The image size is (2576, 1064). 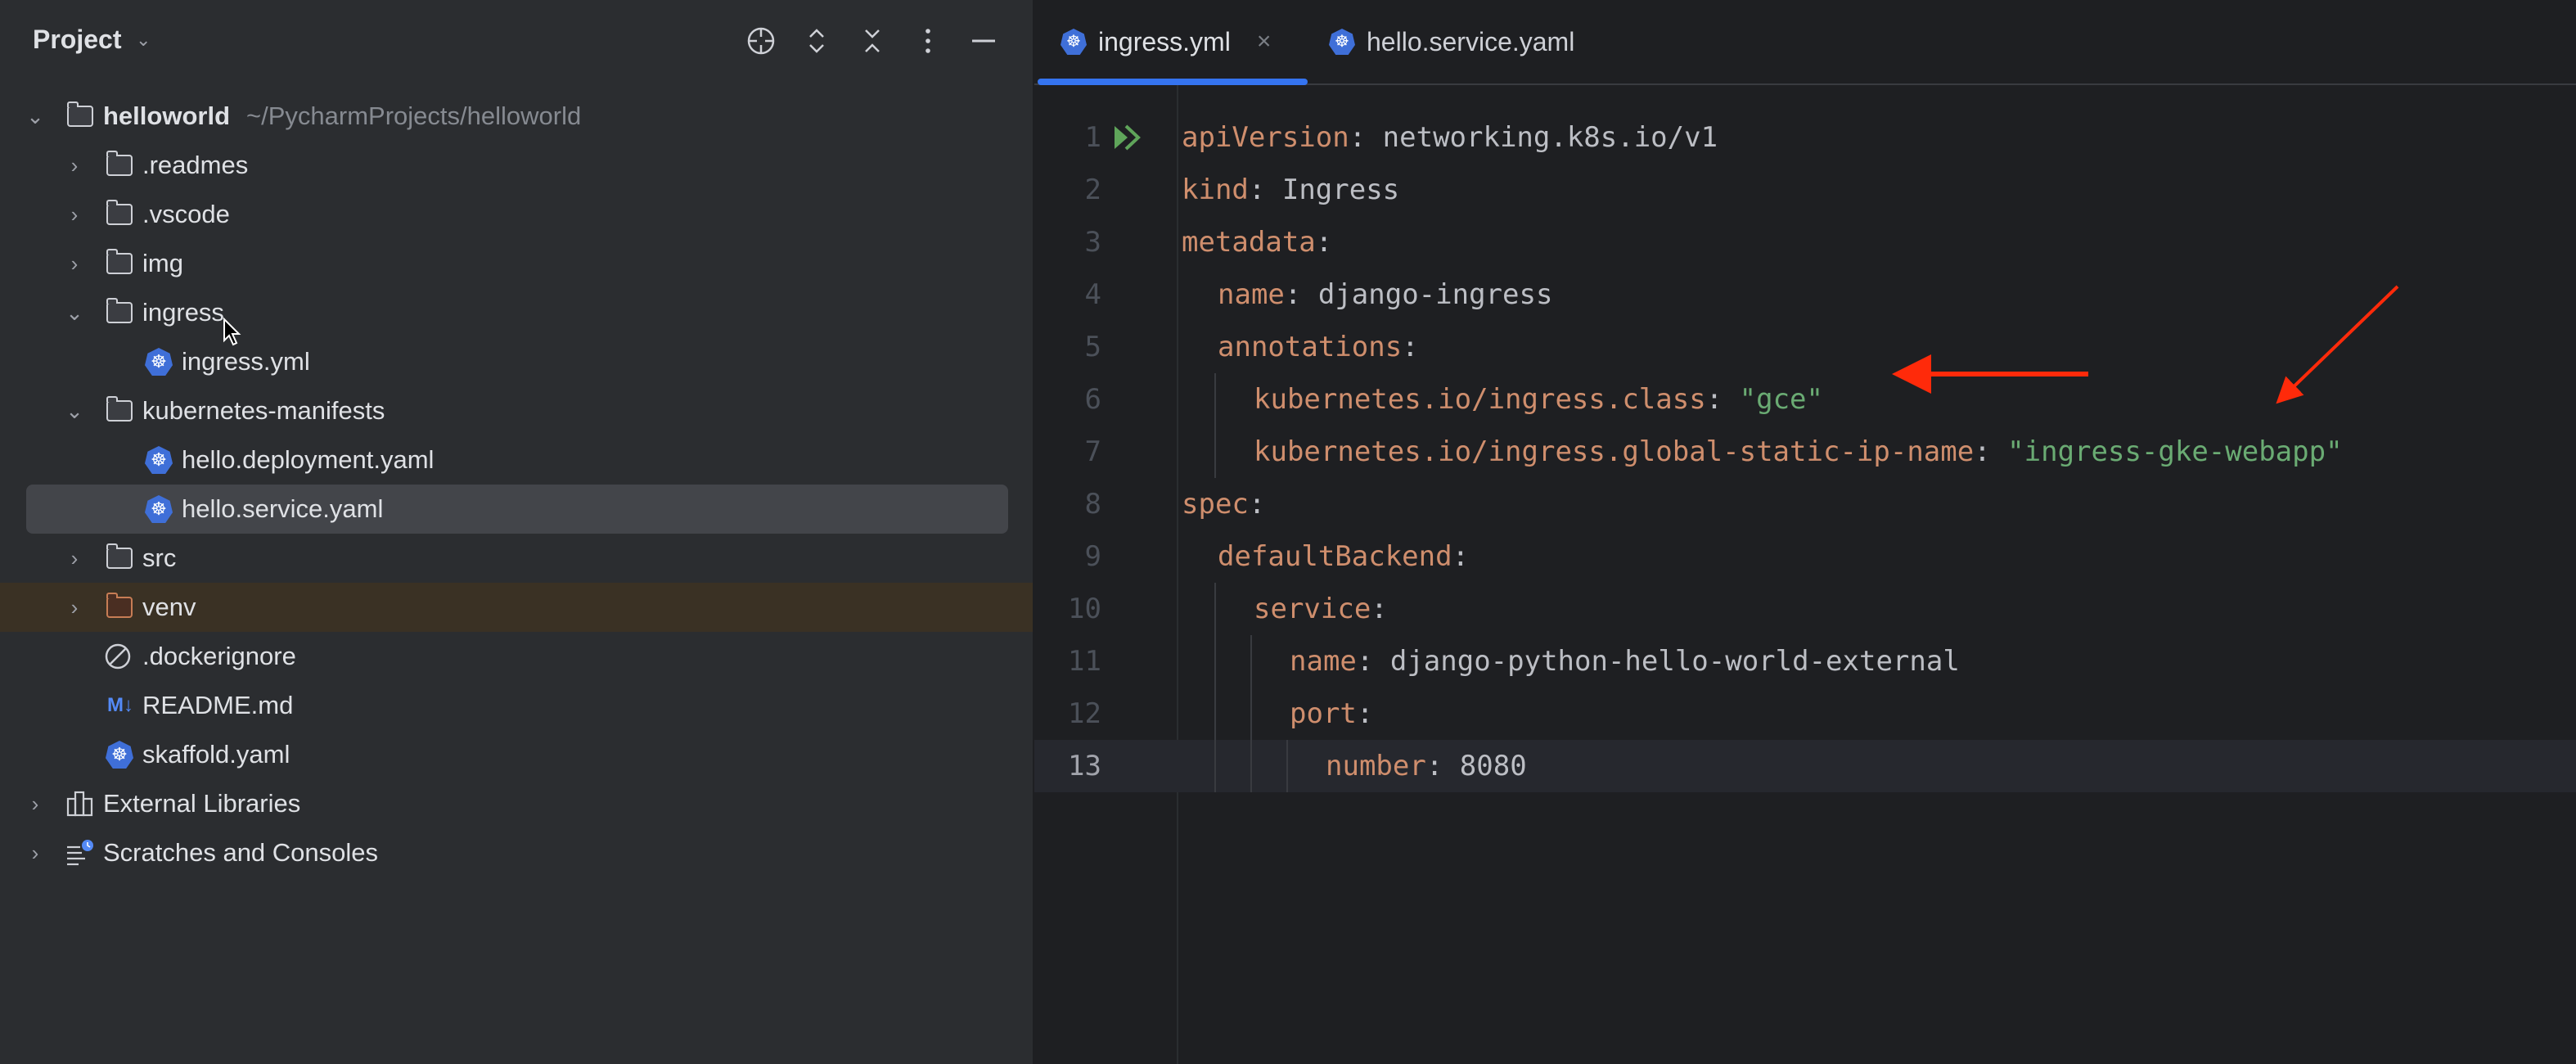 What do you see at coordinates (1805, 766) in the screenshot?
I see `code-line: 13 number: 8080` at bounding box center [1805, 766].